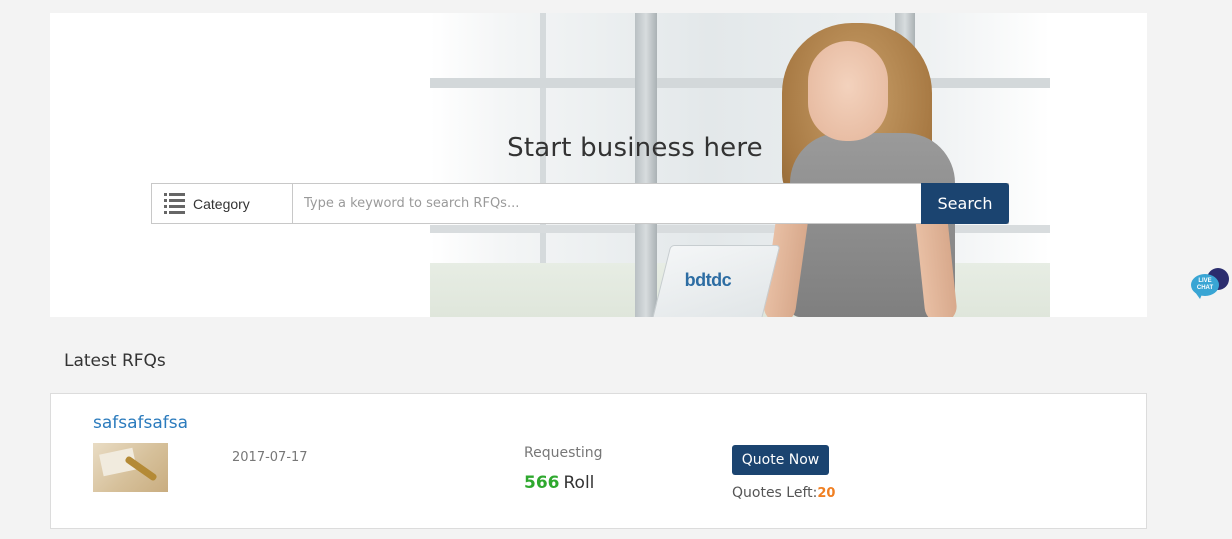  Describe the element at coordinates (1205, 288) in the screenshot. I see `live-chat-line2: CHAT` at that location.